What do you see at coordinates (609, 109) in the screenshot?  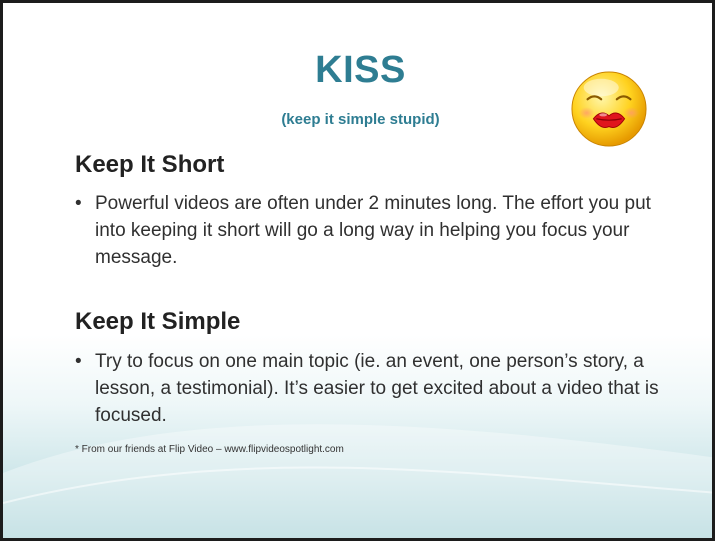 I see `kissing-face-icon` at bounding box center [609, 109].